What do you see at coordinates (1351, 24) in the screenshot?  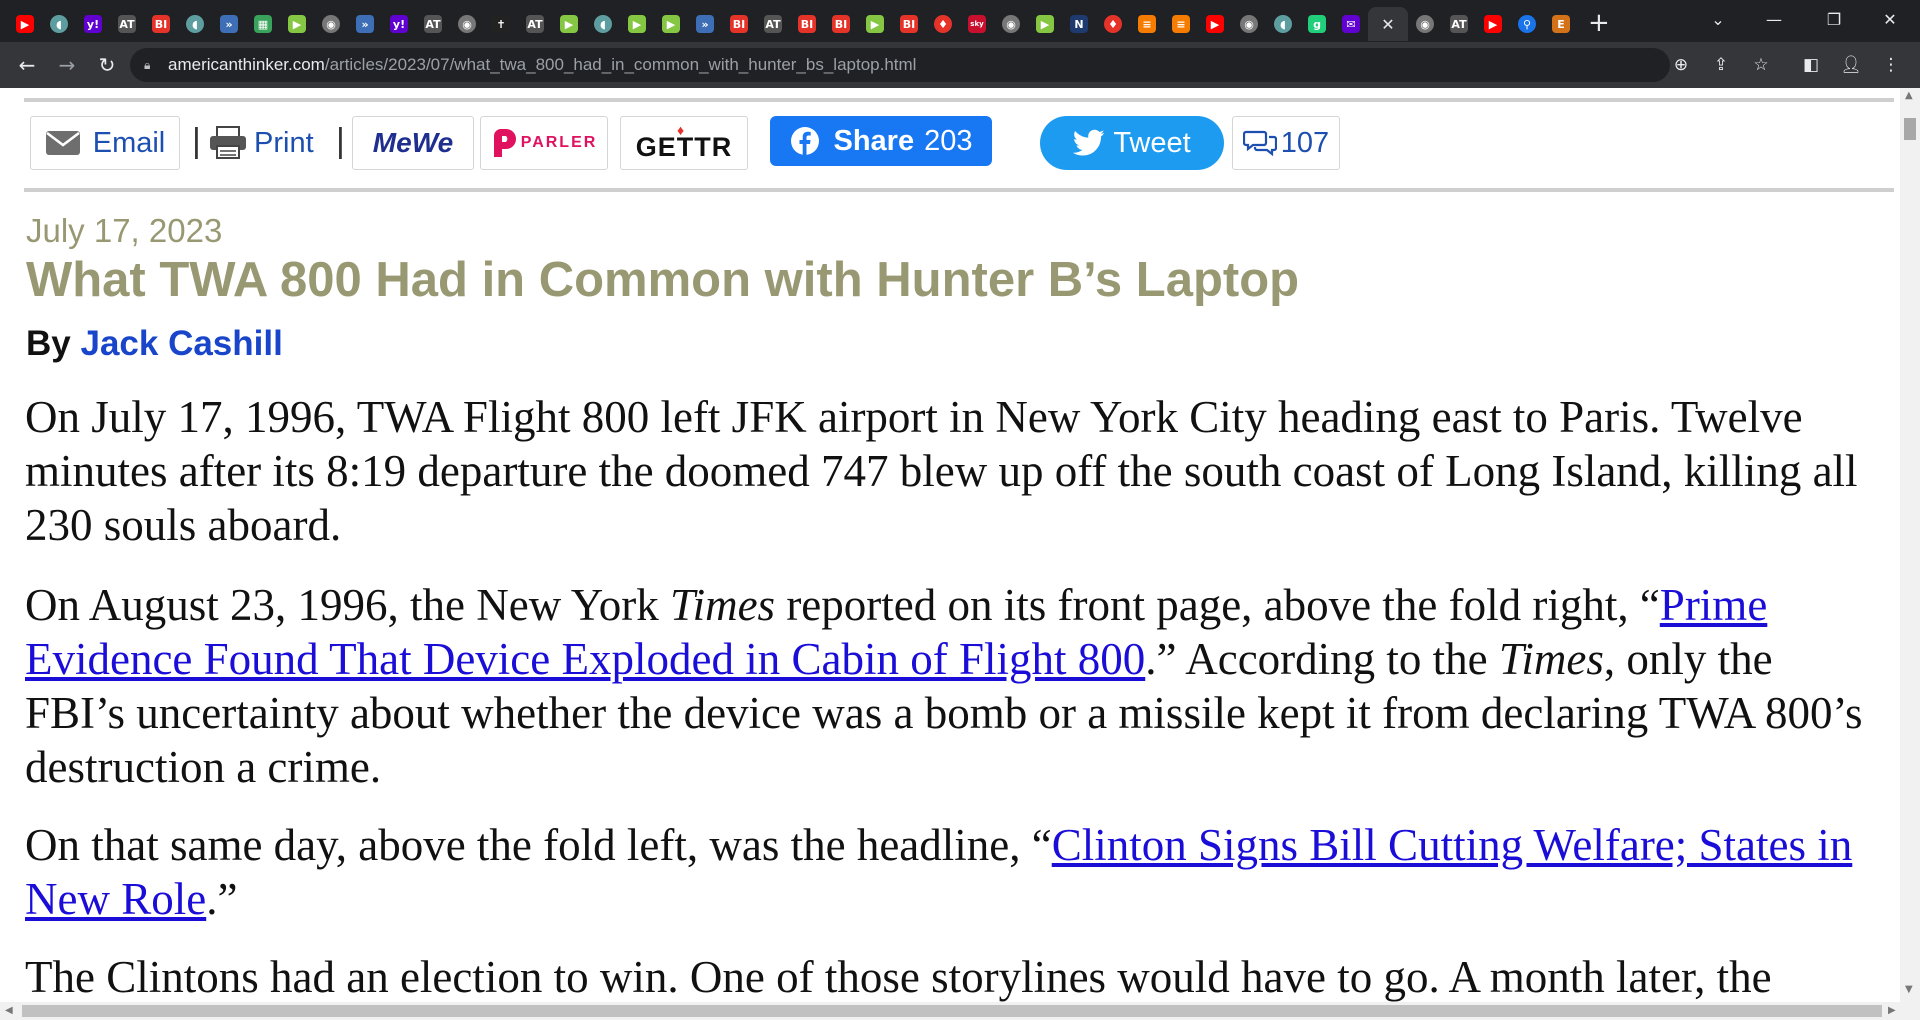 I see `browser-tab: ✉` at bounding box center [1351, 24].